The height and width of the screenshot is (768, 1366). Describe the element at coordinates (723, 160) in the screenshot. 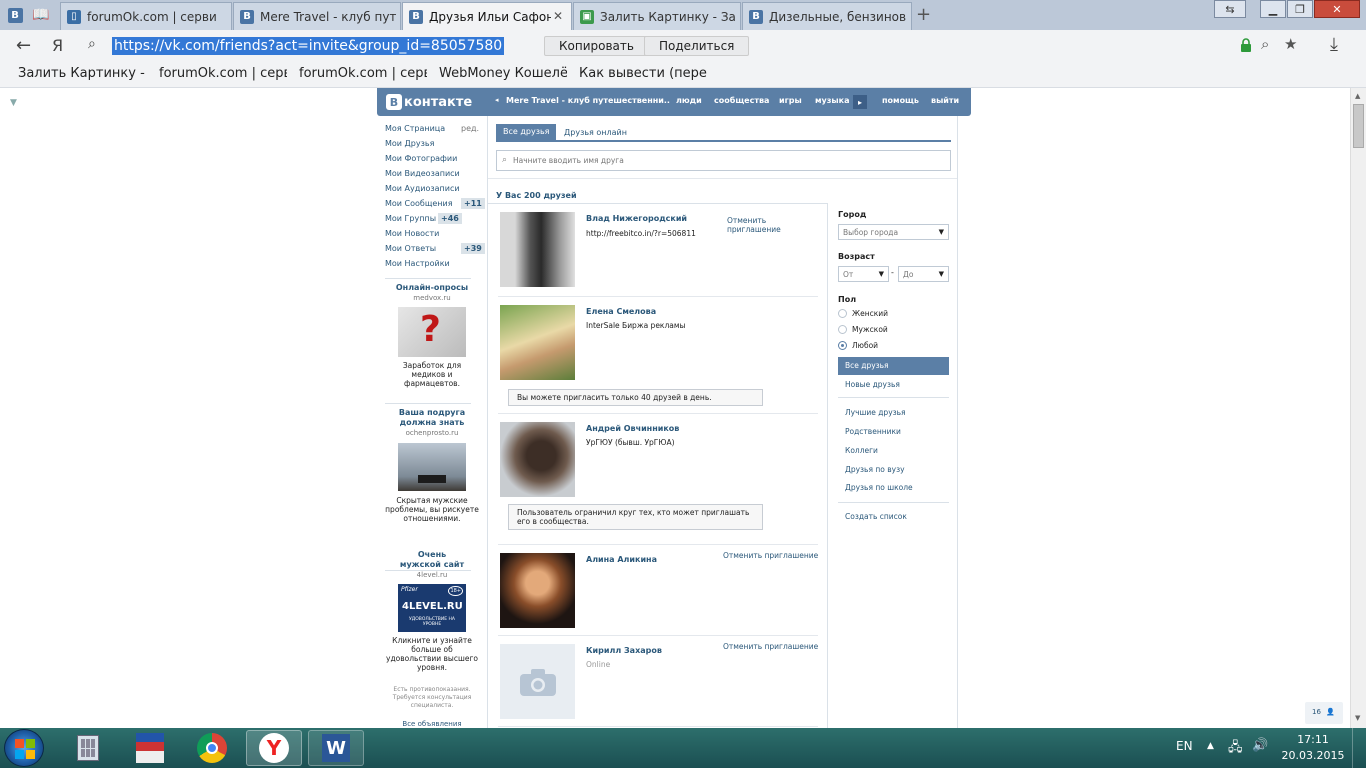

I see `friend-search-input: ⌕ Начните вводить имя друга` at that location.